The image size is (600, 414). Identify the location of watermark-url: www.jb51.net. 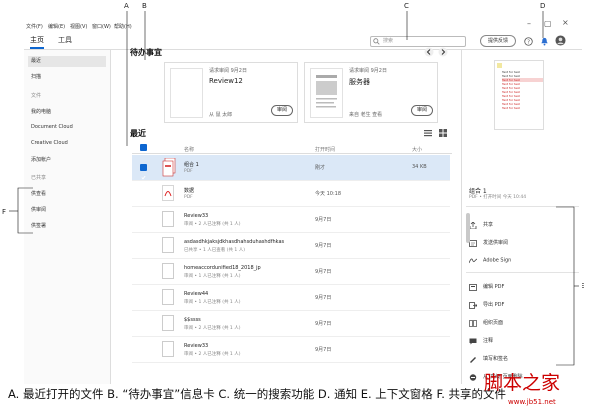
(532, 402).